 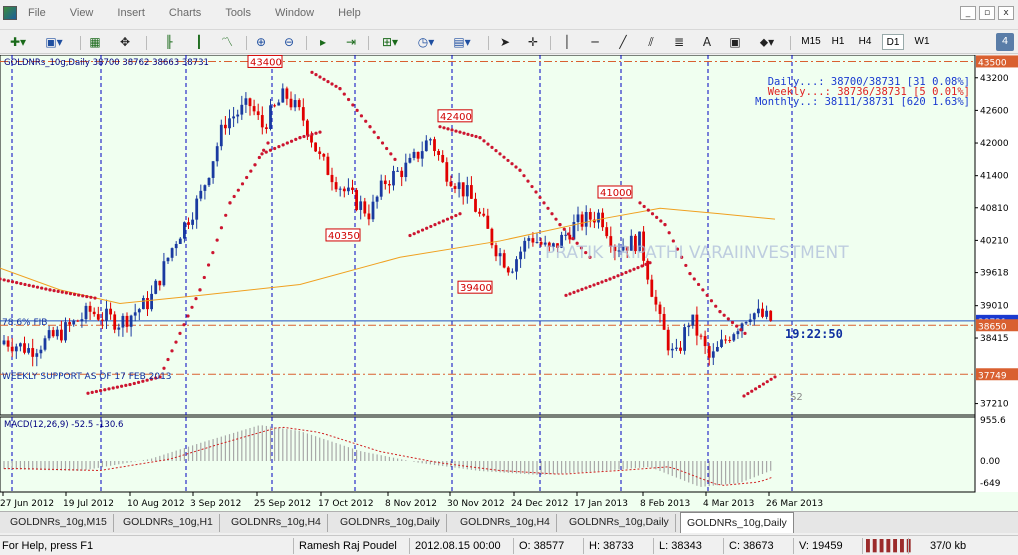 I want to click on tab-chart-6: GOLDNRs_10g,Daily, so click(x=619, y=523).